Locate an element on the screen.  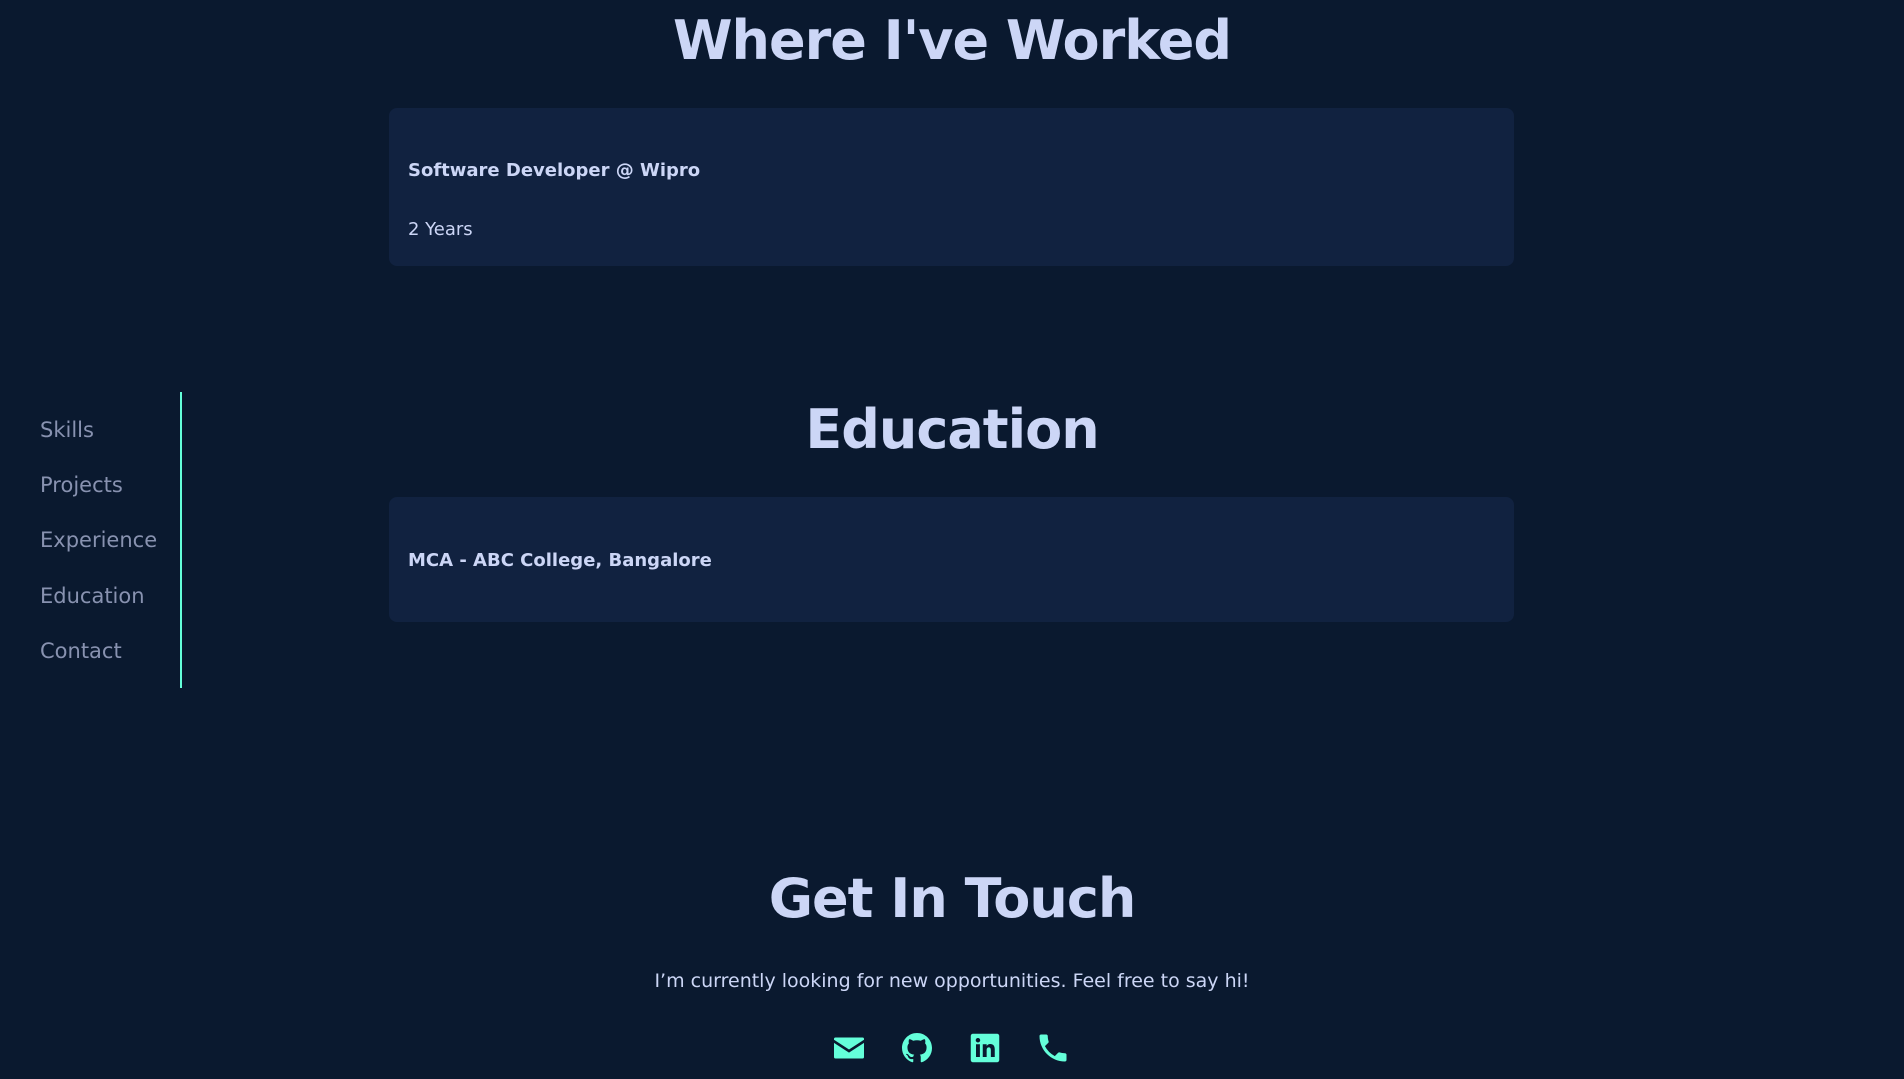
contact-section-title: Get In Touch is located at coordinates (952, 898).